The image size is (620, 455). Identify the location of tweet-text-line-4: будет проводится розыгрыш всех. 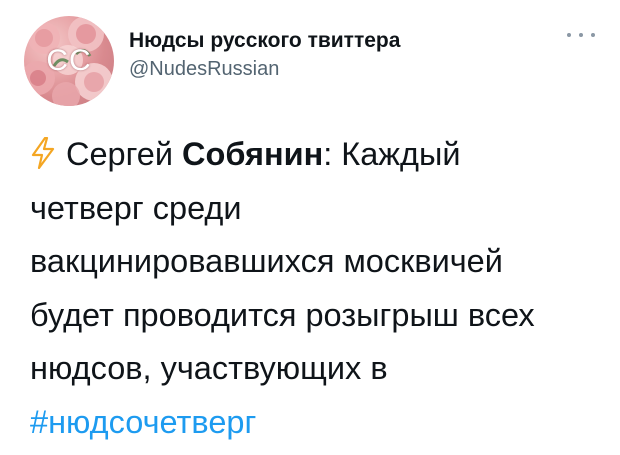
(282, 314).